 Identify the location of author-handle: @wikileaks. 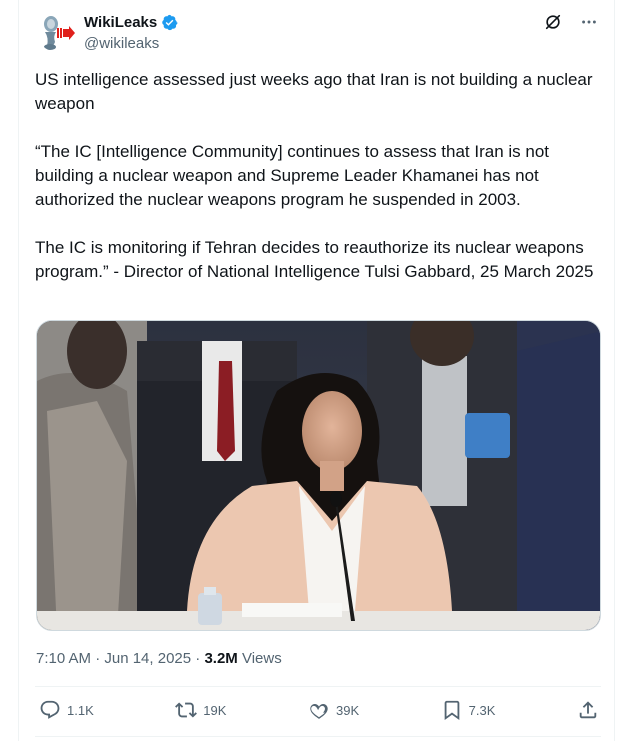
(121, 43).